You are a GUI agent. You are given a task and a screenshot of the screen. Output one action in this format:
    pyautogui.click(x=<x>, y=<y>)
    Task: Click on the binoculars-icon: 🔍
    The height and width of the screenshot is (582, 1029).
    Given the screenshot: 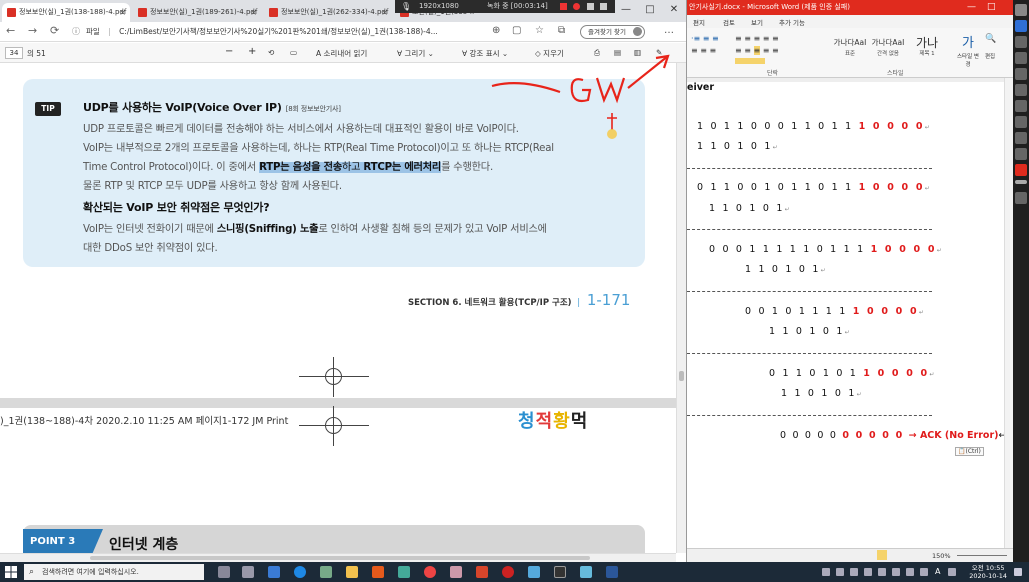 What is the action you would take?
    pyautogui.click(x=990, y=39)
    